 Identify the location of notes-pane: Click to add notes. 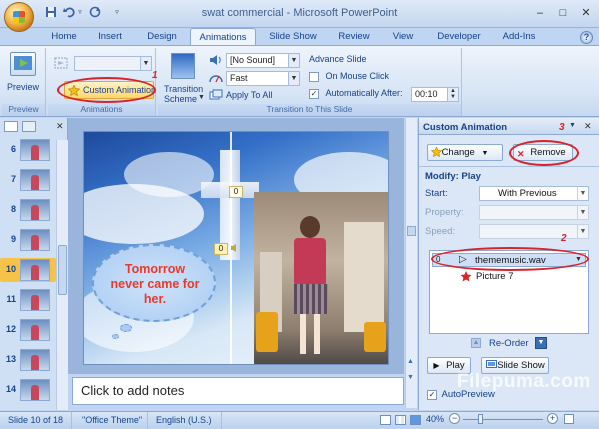
(238, 391).